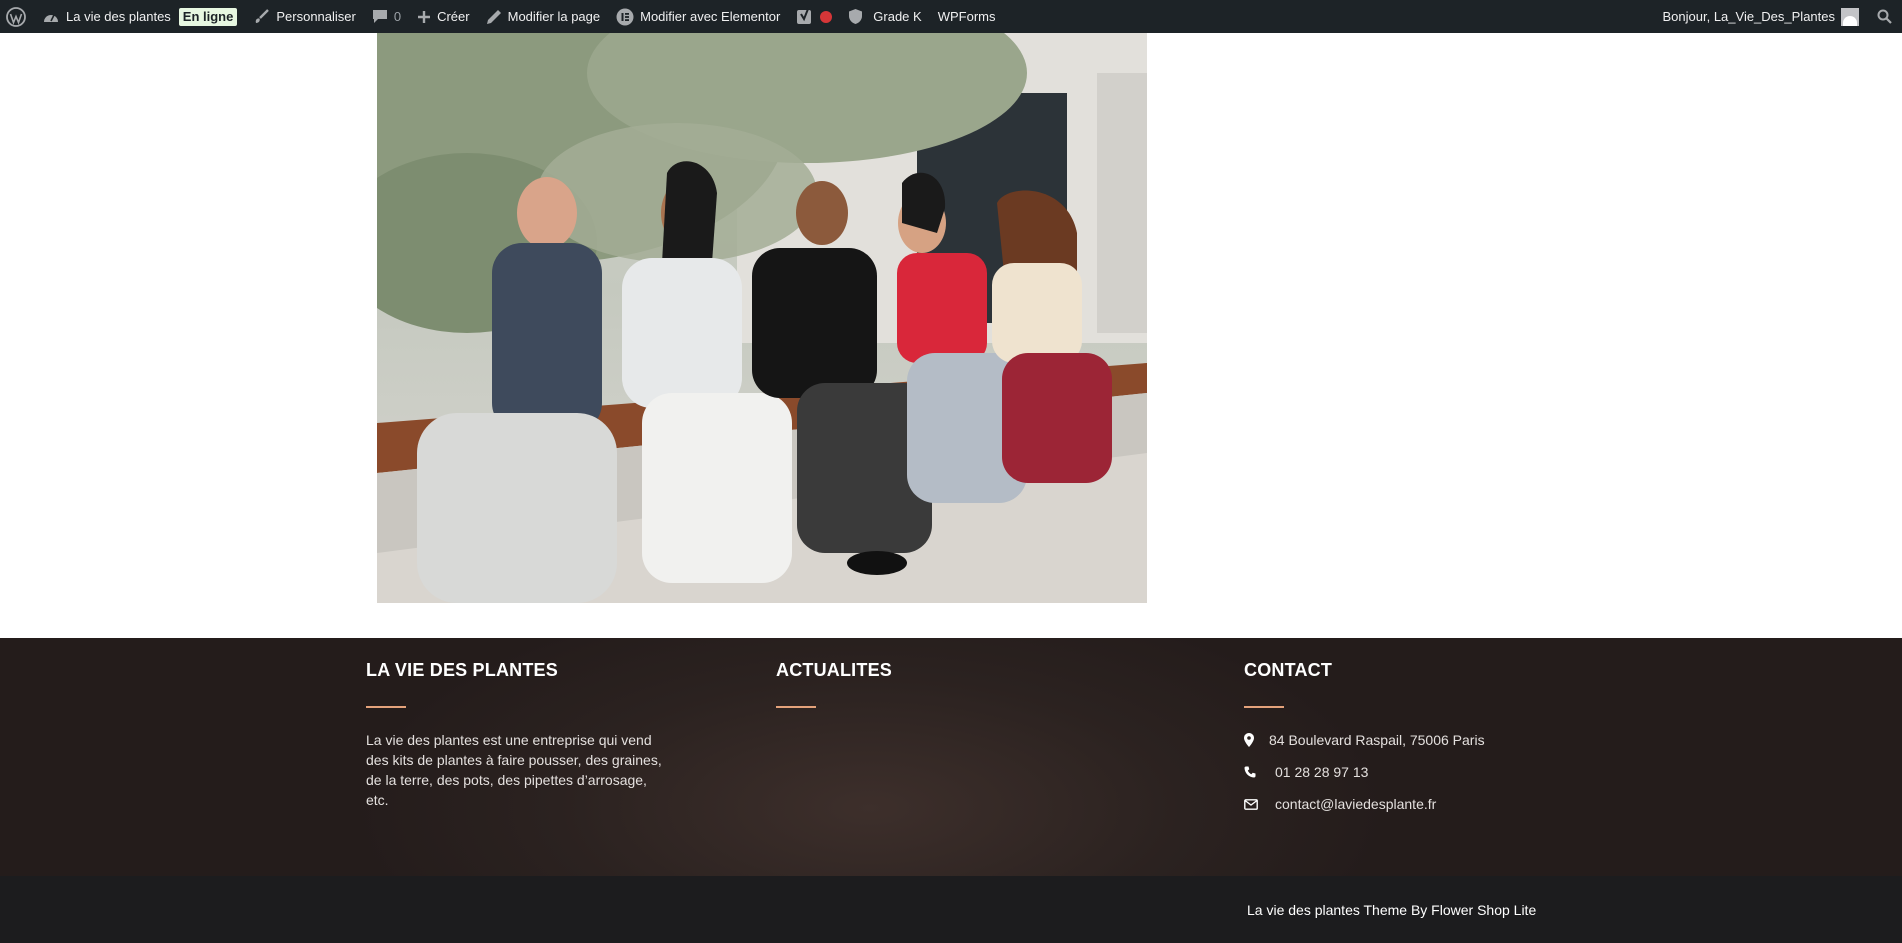 The width and height of the screenshot is (1902, 943). I want to click on comments-count: 0, so click(397, 16).